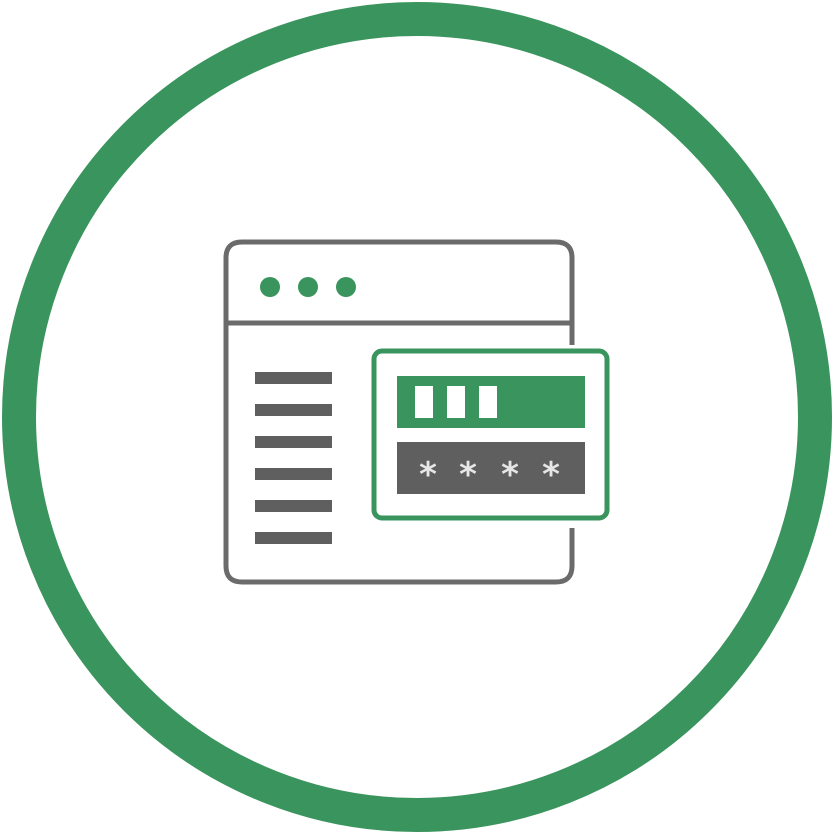 The image size is (834, 835). I want to click on login-card-icon: * * * *, so click(490, 434).